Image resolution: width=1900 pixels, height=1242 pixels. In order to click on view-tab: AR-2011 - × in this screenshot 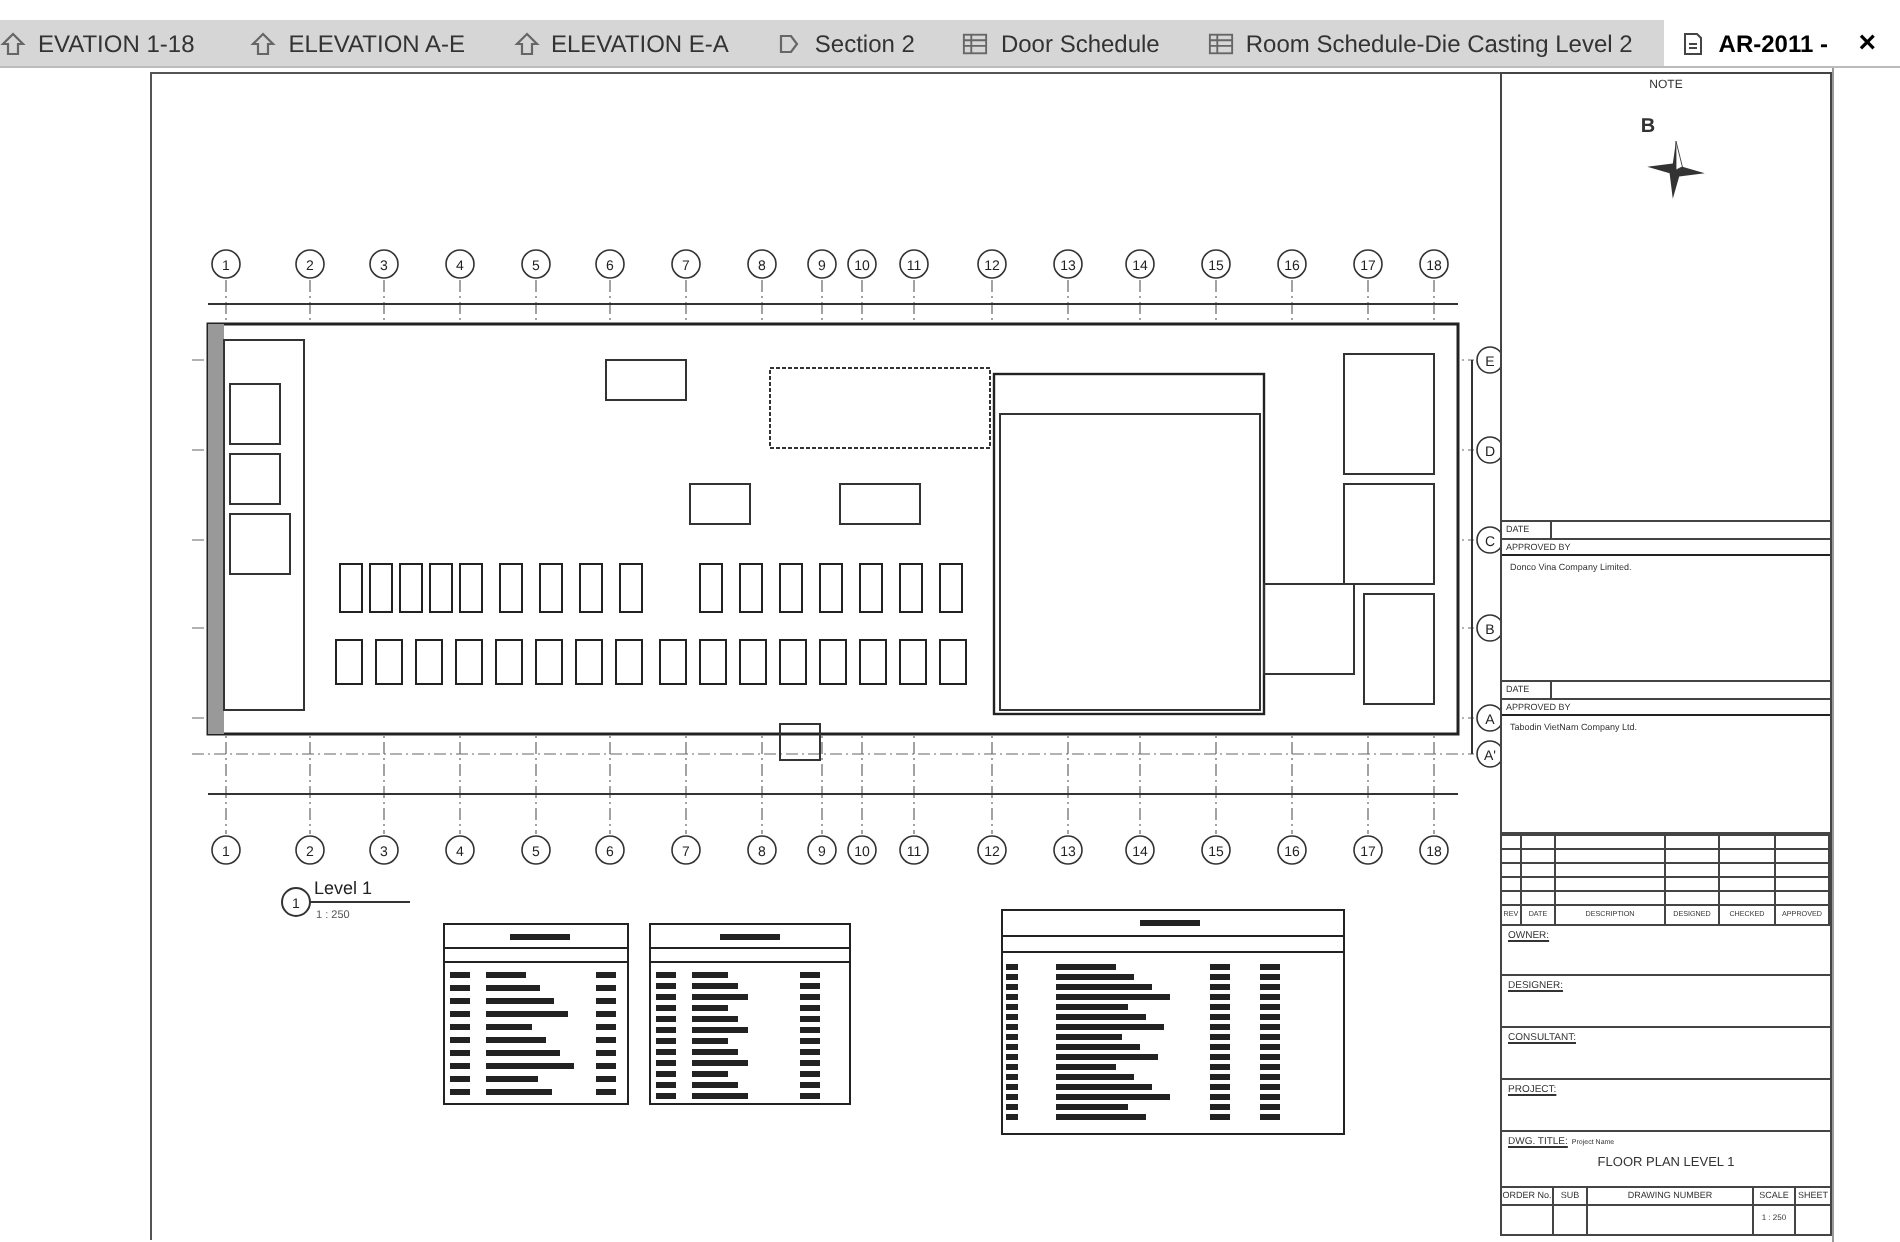, I will do `click(1782, 43)`.